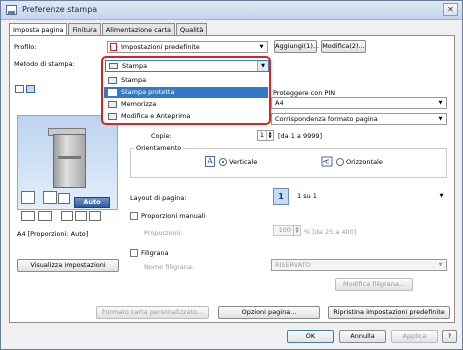 The image size is (463, 350). I want to click on edit-layout-icon, so click(45, 216).